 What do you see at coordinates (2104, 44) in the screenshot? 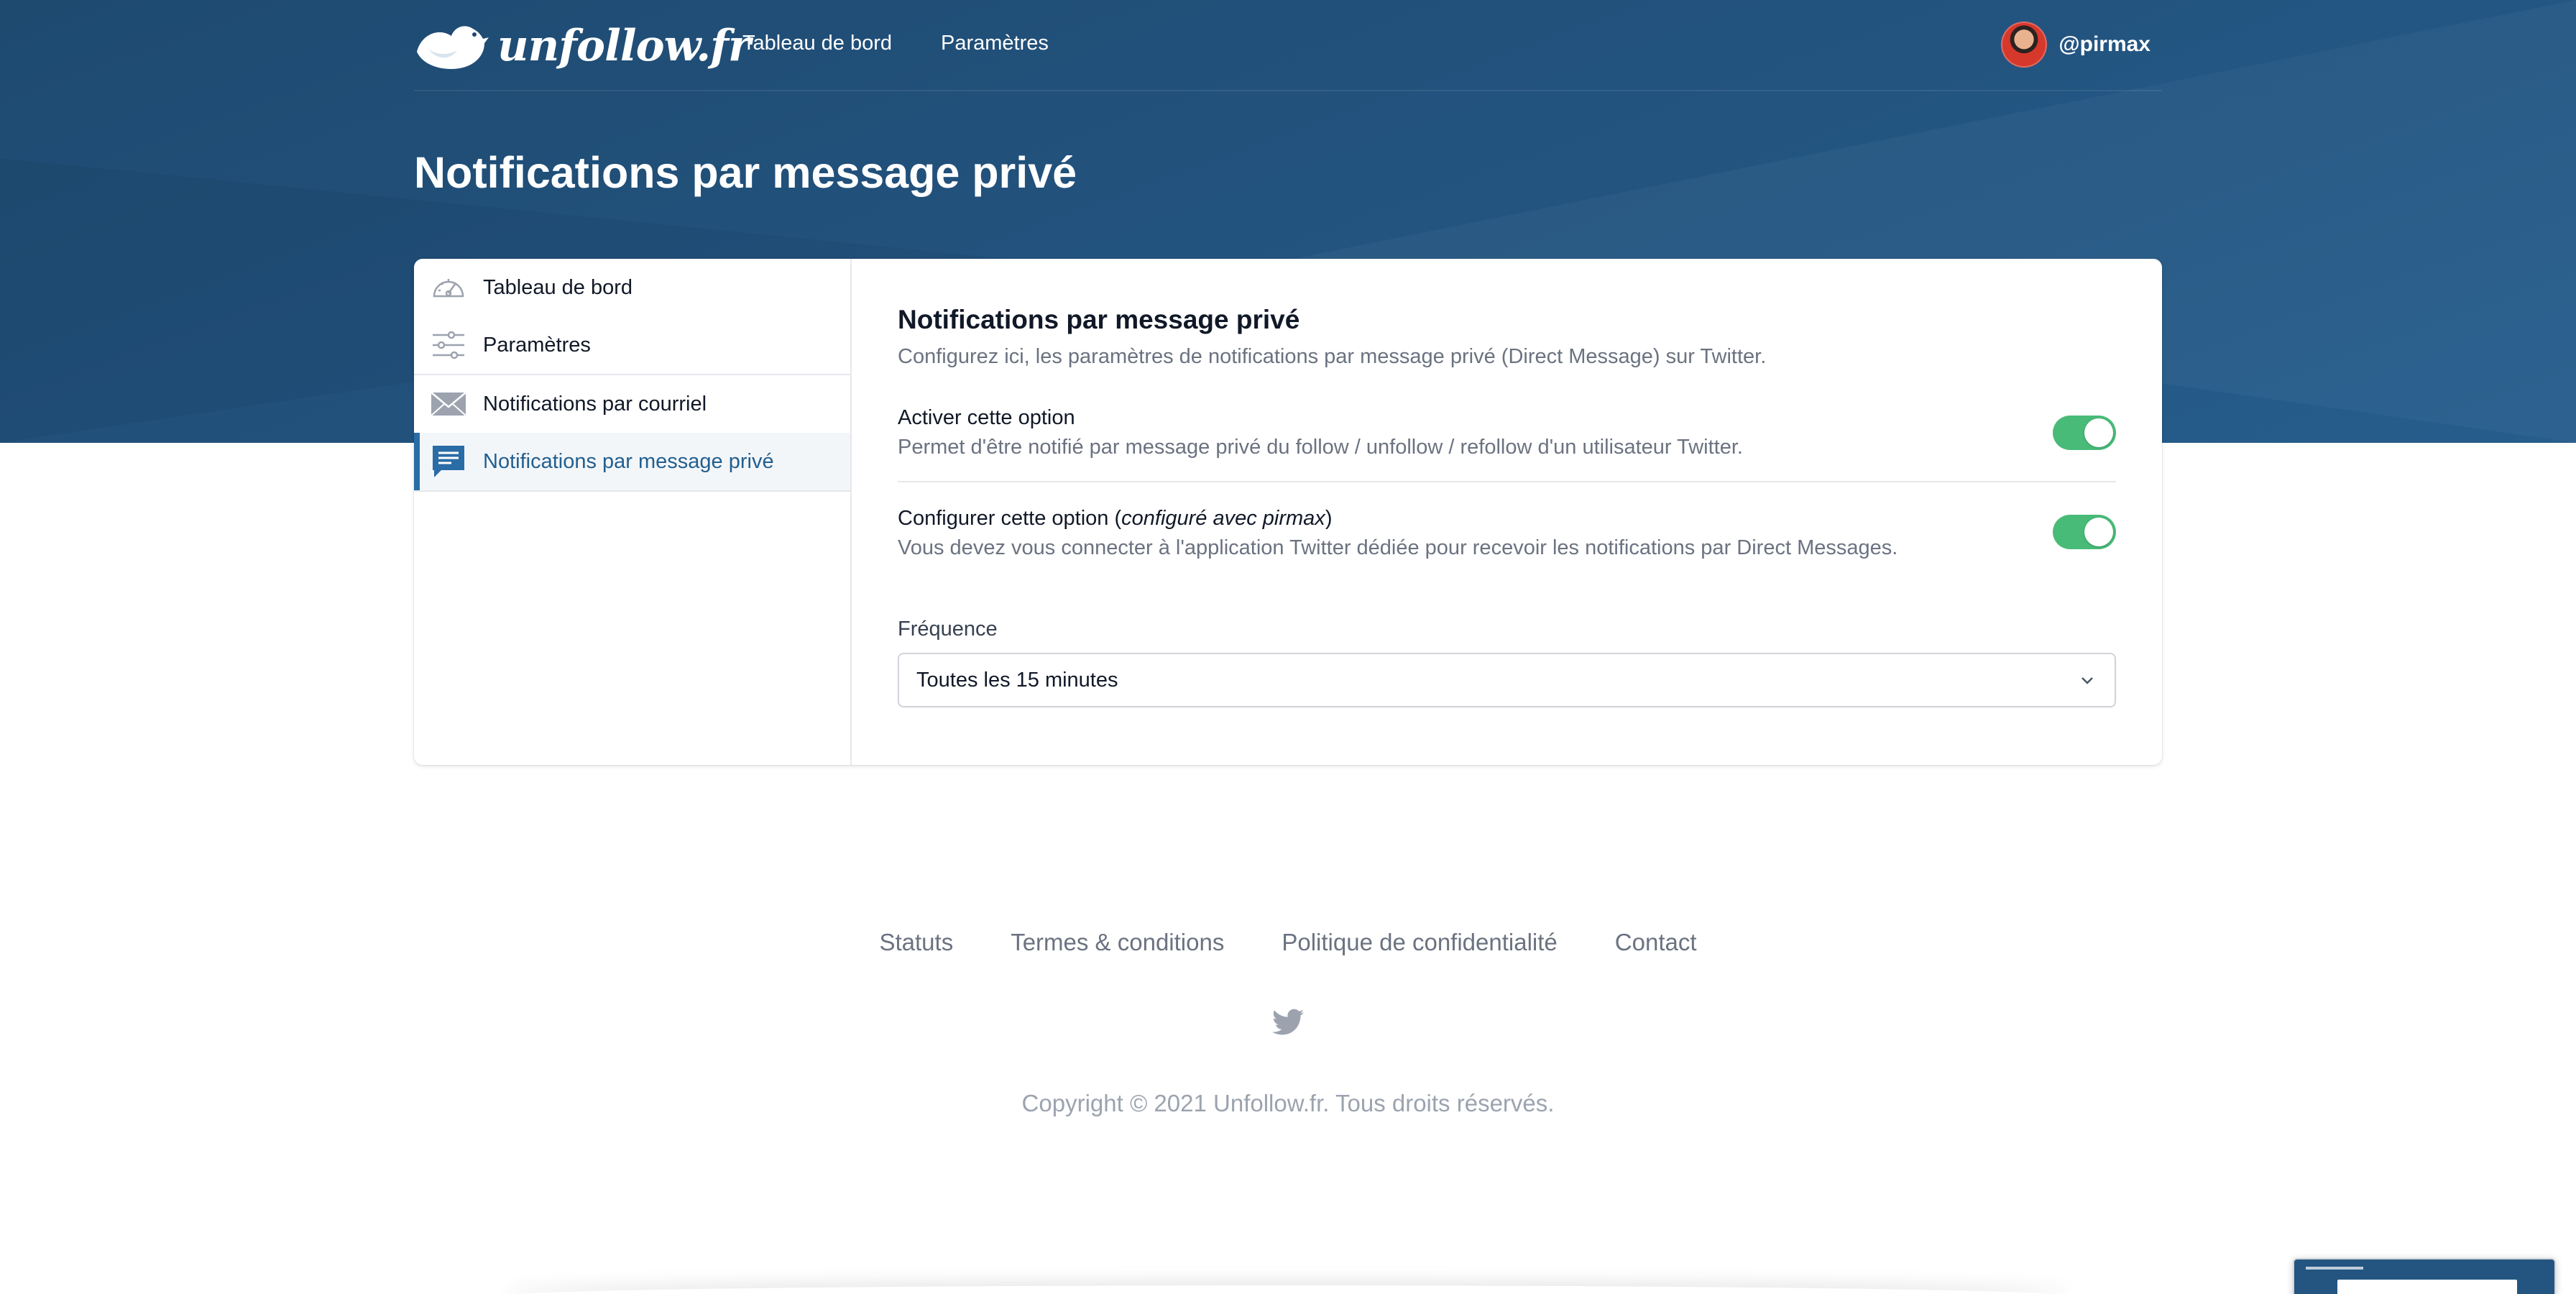
I see `username: @pirmax` at bounding box center [2104, 44].